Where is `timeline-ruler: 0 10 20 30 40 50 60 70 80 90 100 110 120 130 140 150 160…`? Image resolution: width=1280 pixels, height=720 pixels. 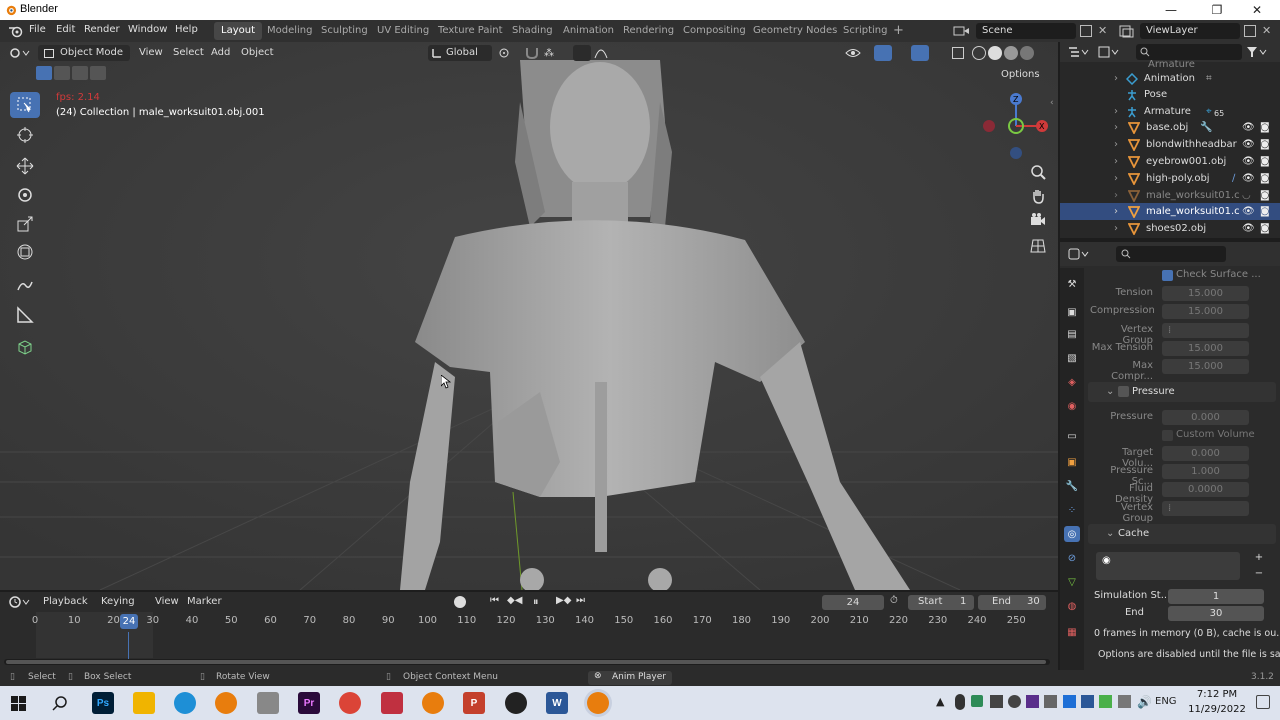
timeline-ruler: 0 10 20 30 40 50 60 70 80 90 100 110 120 130 140 150 160… is located at coordinates (529, 622).